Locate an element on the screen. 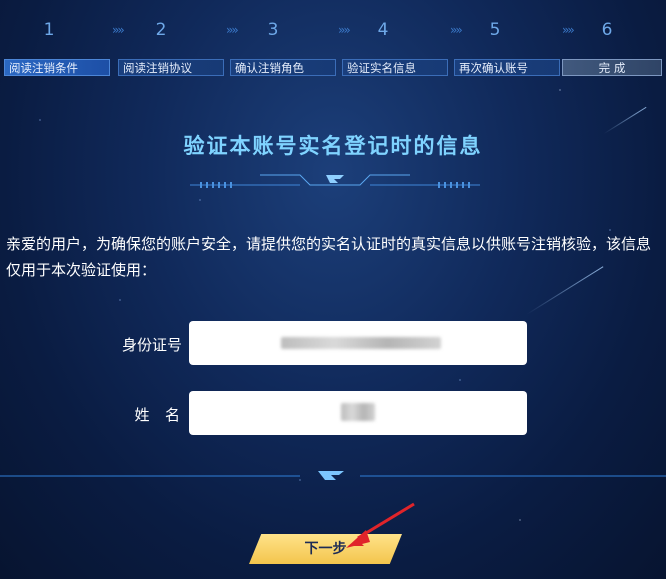  step-number: 1 is located at coordinates (49, 30).